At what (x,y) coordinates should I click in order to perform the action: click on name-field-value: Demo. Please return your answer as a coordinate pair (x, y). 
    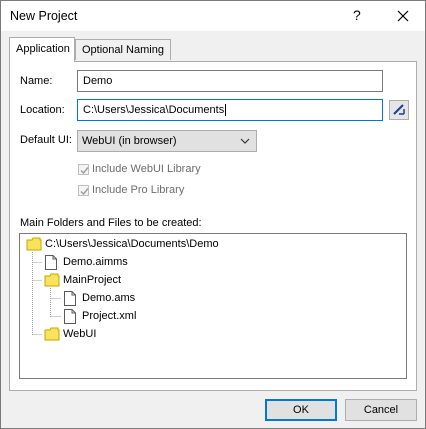
    Looking at the image, I should click on (98, 81).